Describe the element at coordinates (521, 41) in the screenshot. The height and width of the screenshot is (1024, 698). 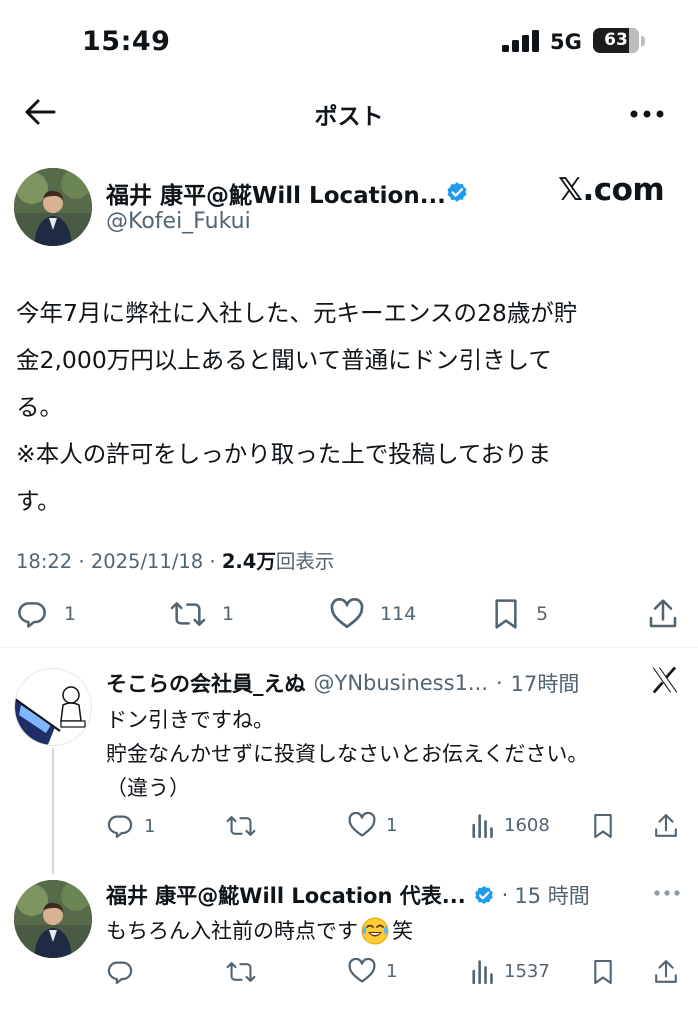
I see `cellular-signal-icon` at that location.